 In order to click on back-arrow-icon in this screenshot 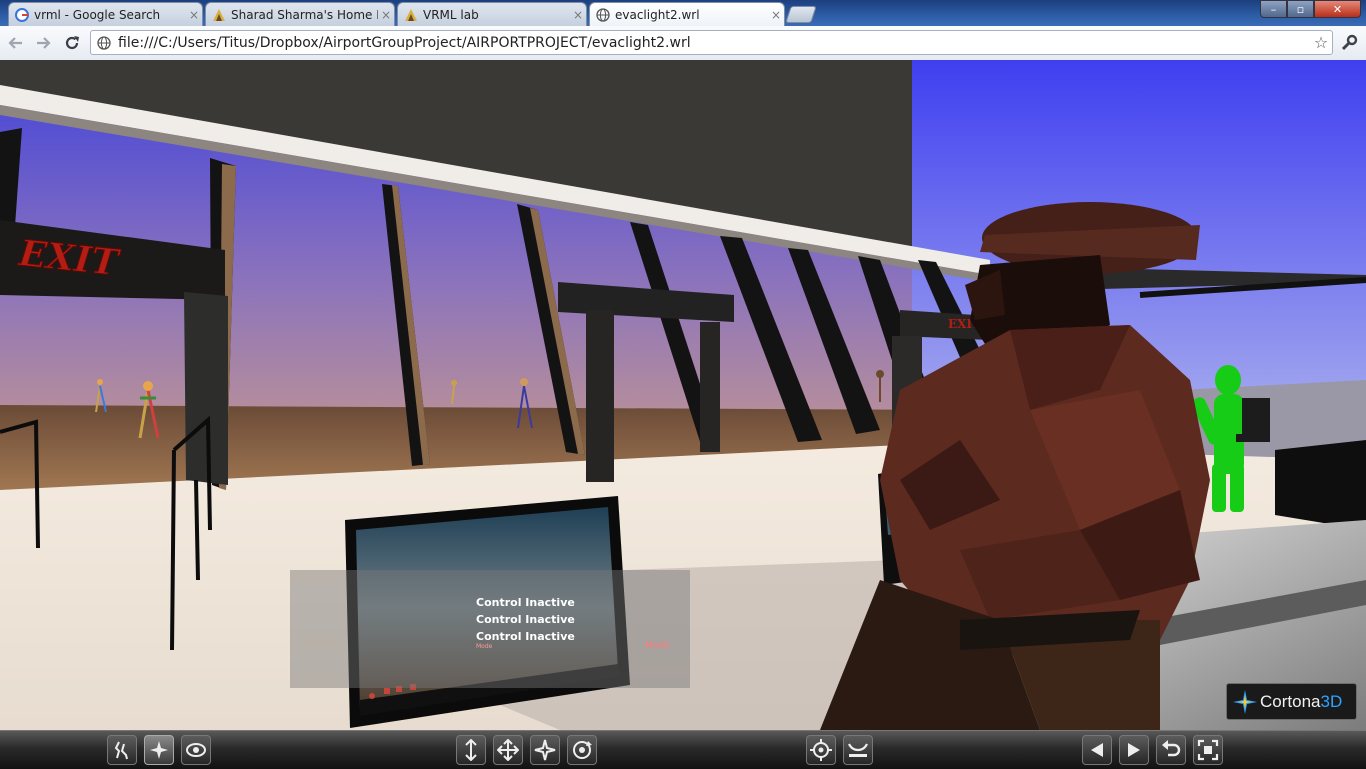, I will do `click(15, 43)`.